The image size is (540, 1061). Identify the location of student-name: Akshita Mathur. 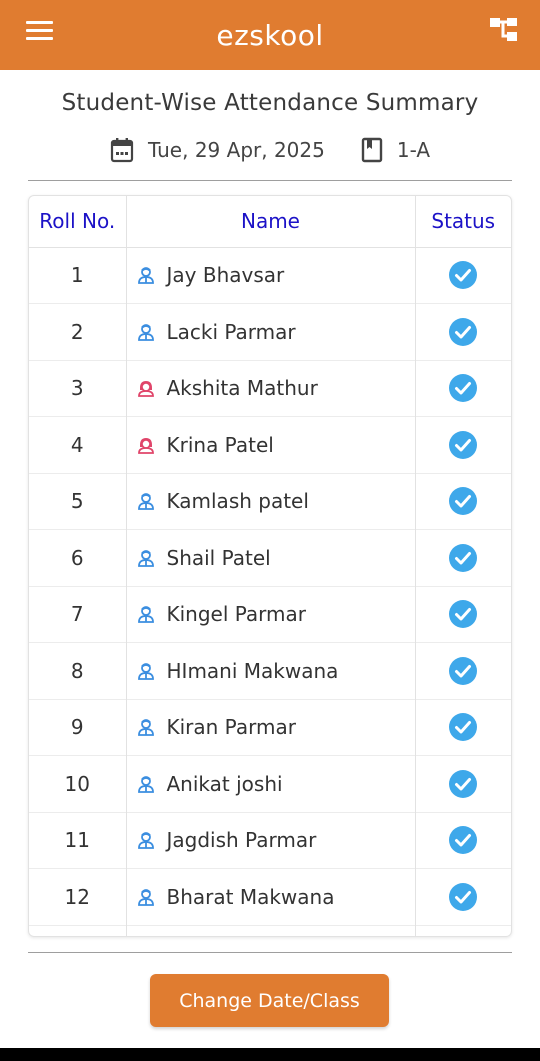
(242, 388).